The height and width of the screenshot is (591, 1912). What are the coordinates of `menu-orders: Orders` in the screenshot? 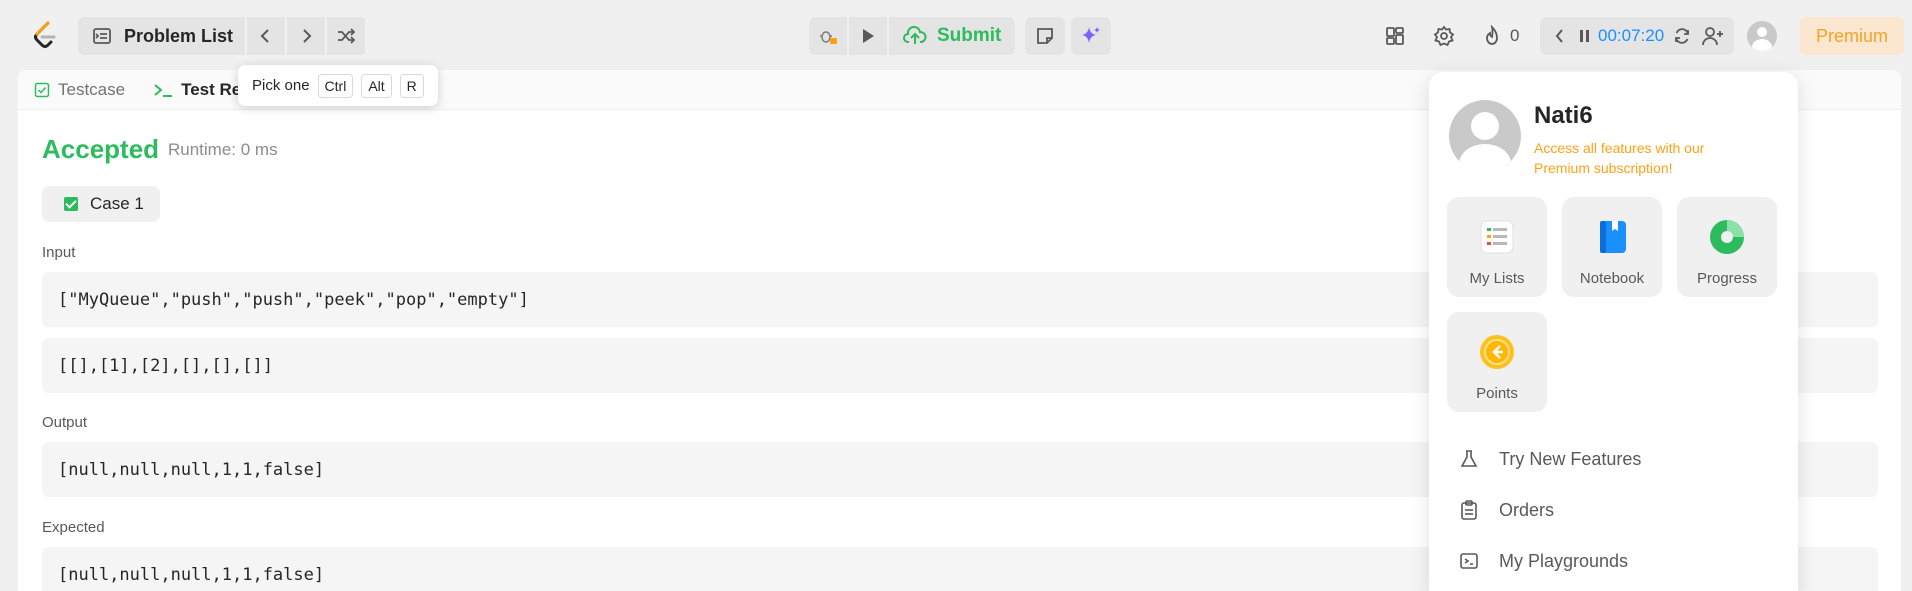 It's located at (1505, 510).